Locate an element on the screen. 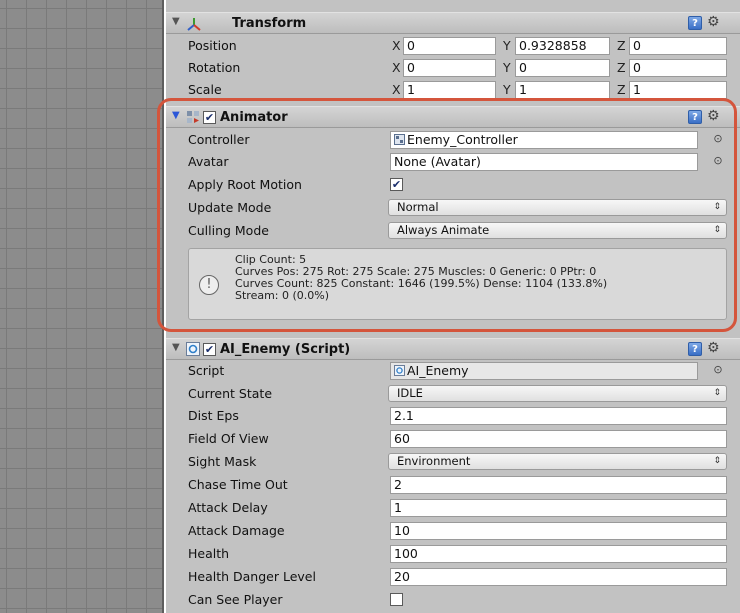  update-mode-label: Update Mode is located at coordinates (230, 207).